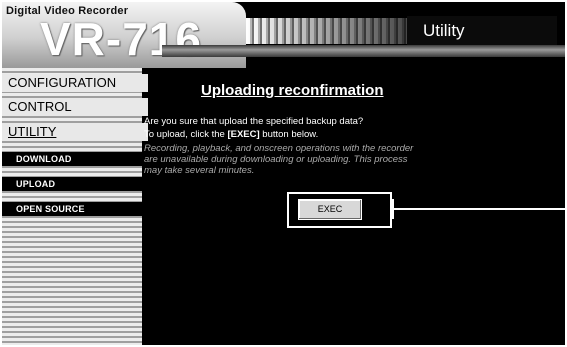 This screenshot has height=347, width=567. Describe the element at coordinates (186, 134) in the screenshot. I see `instruction-prefix: To upload, click the` at that location.